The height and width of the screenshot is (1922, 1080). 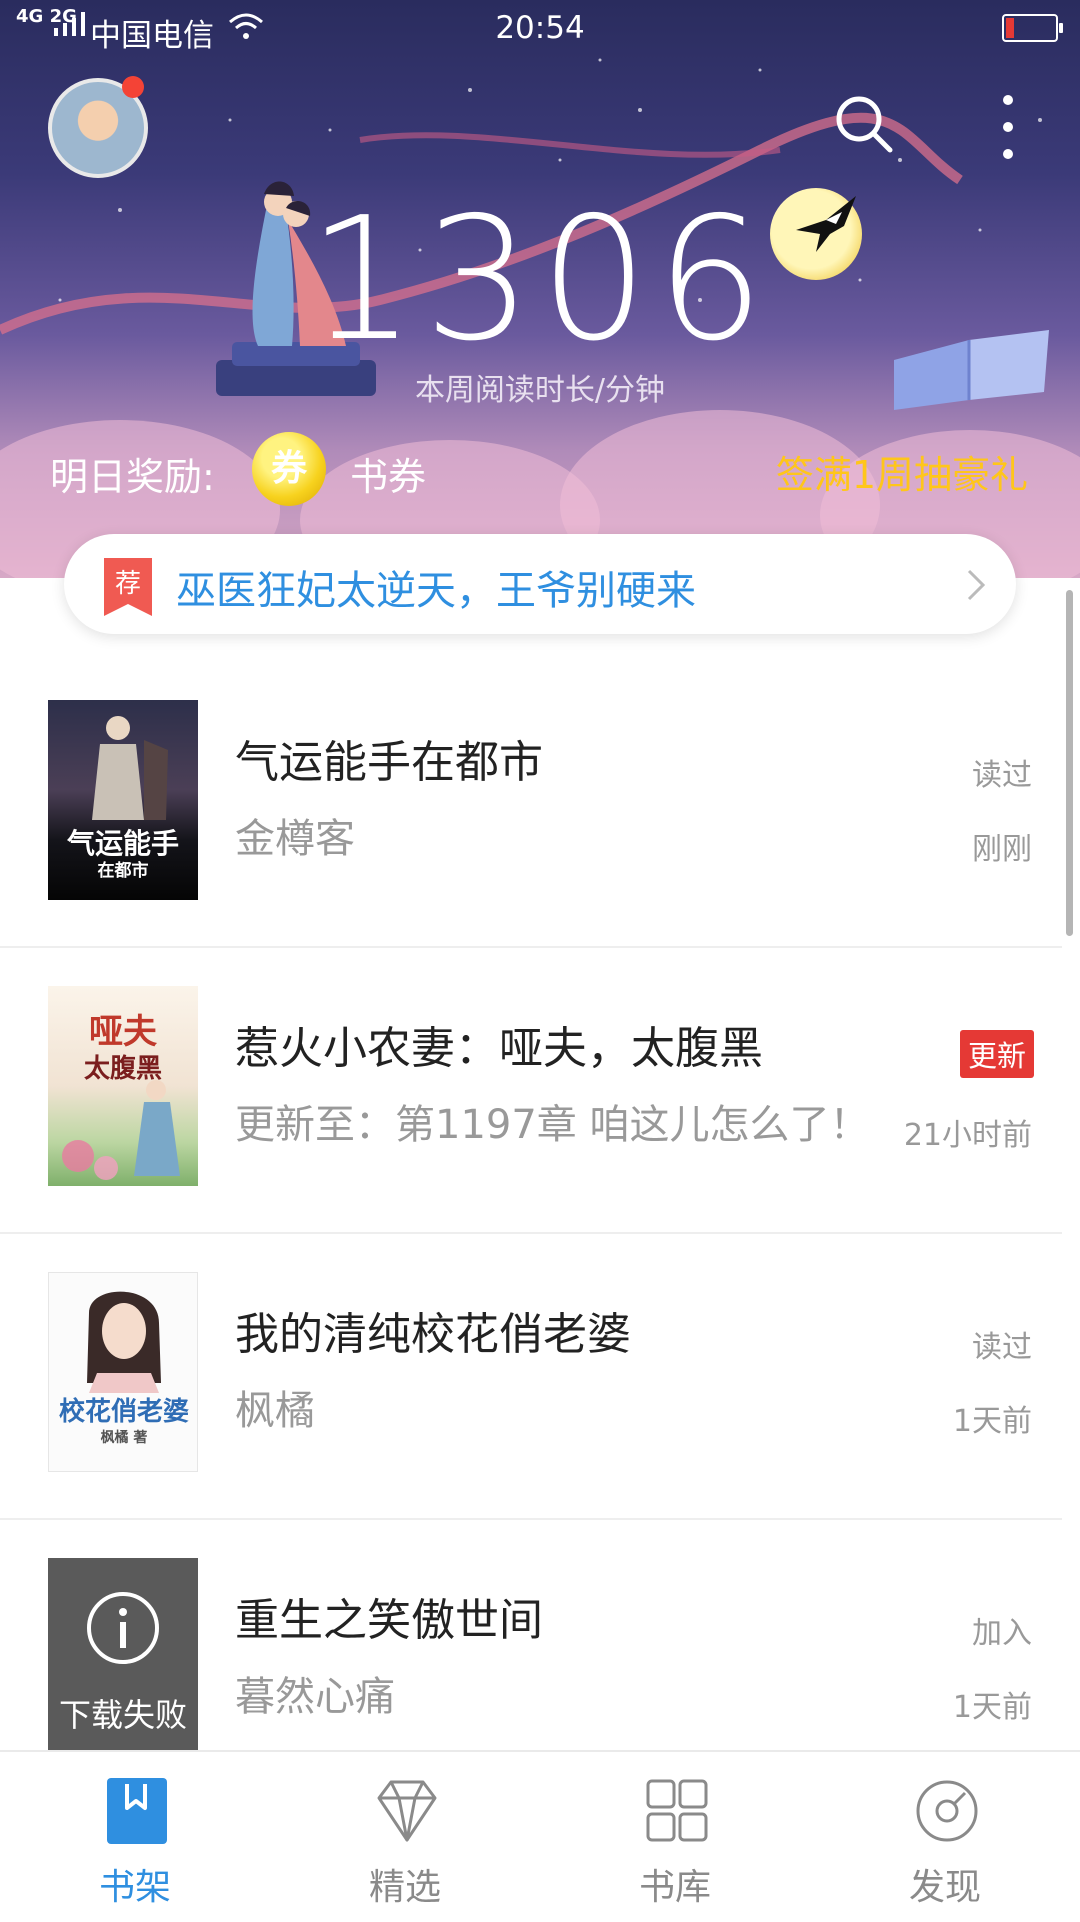 I want to click on book-title: 我的清纯校花俏老婆, so click(x=433, y=1334).